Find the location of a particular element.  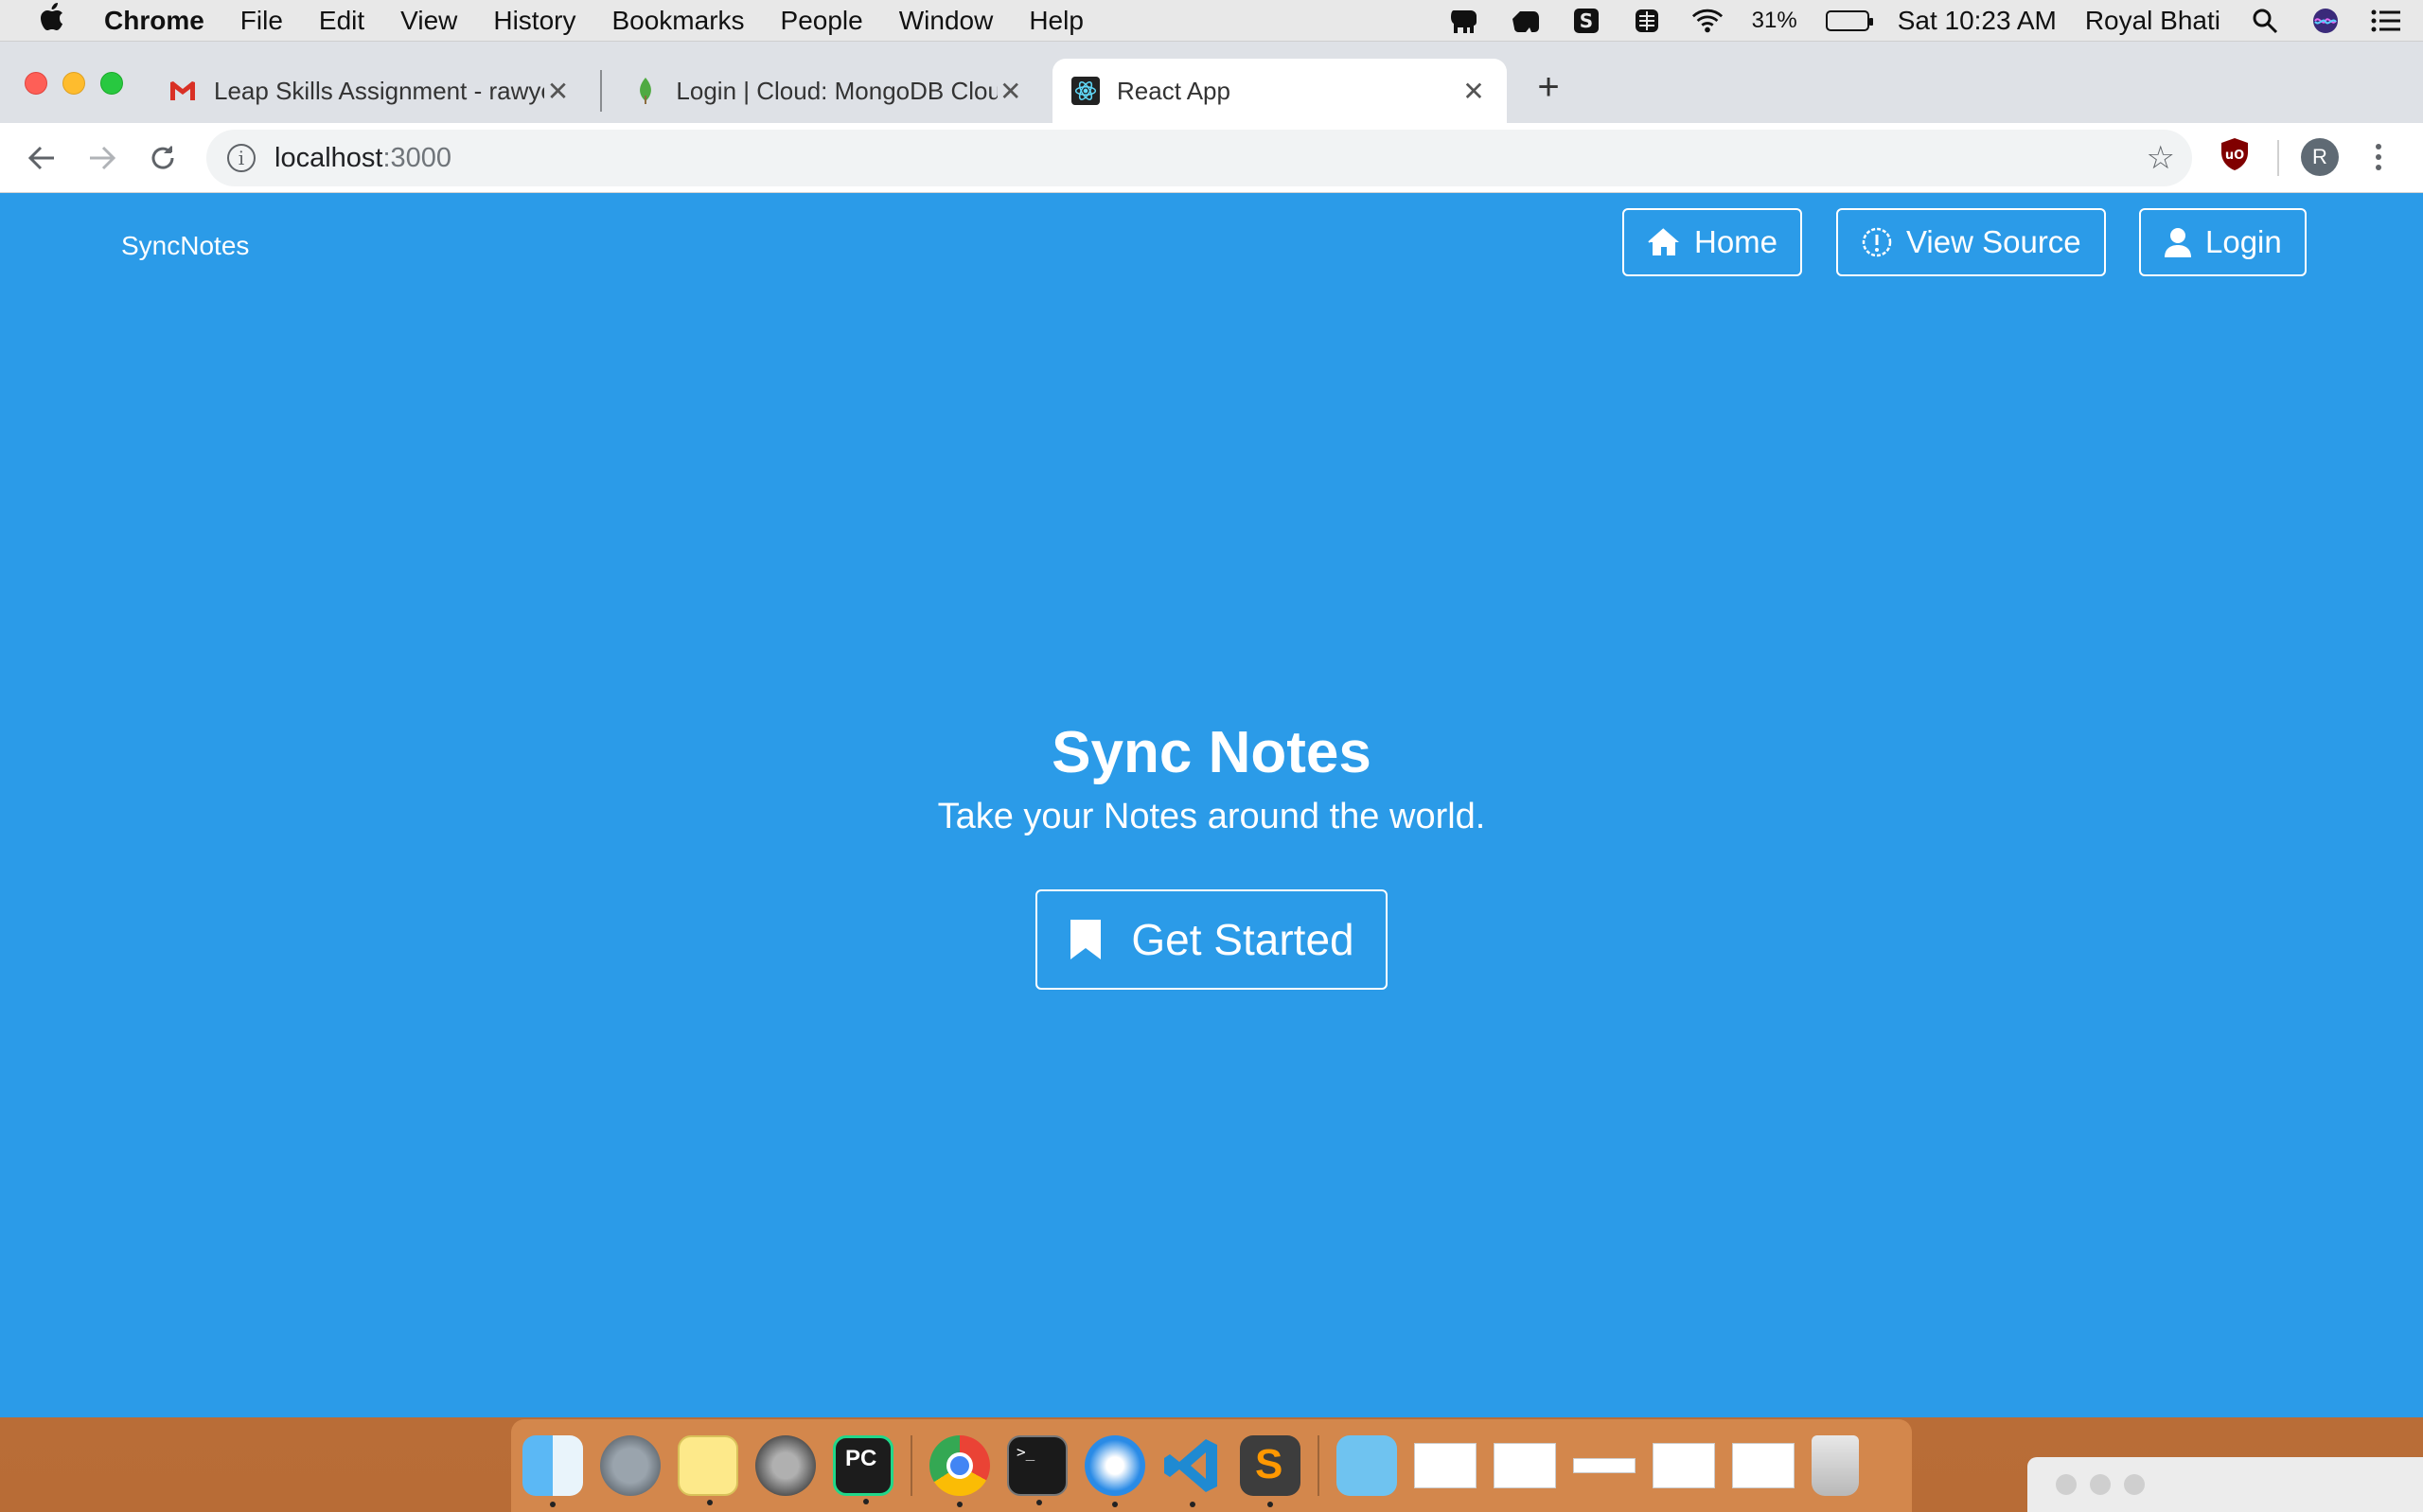

tab-gmail: Leap Skills Assignment - rawye ✕ is located at coordinates (370, 91).